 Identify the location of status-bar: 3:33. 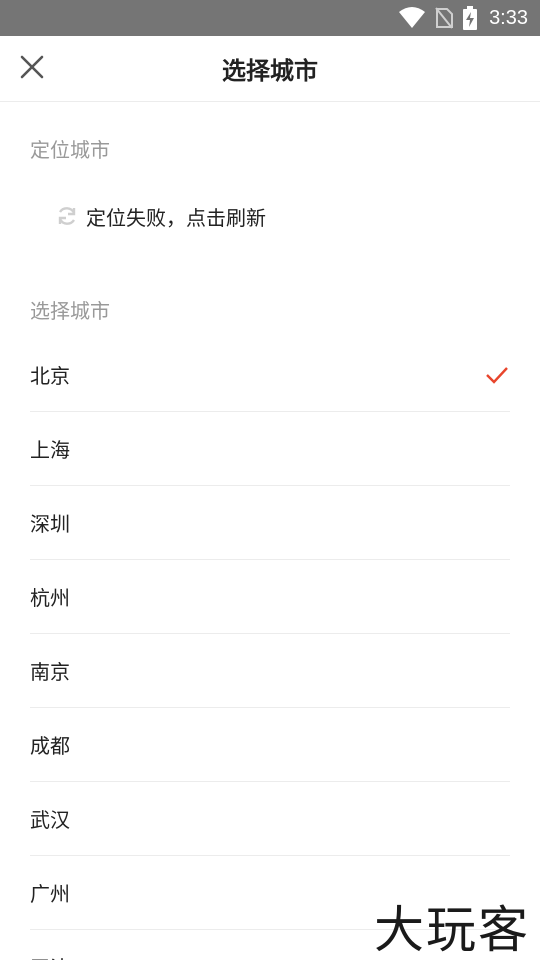
(270, 18).